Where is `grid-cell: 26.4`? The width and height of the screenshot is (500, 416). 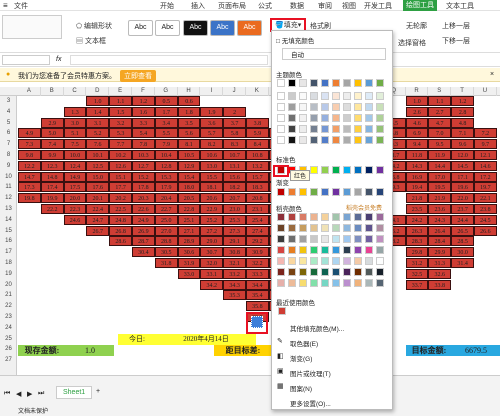 grid-cell: 26.4 is located at coordinates (440, 230).